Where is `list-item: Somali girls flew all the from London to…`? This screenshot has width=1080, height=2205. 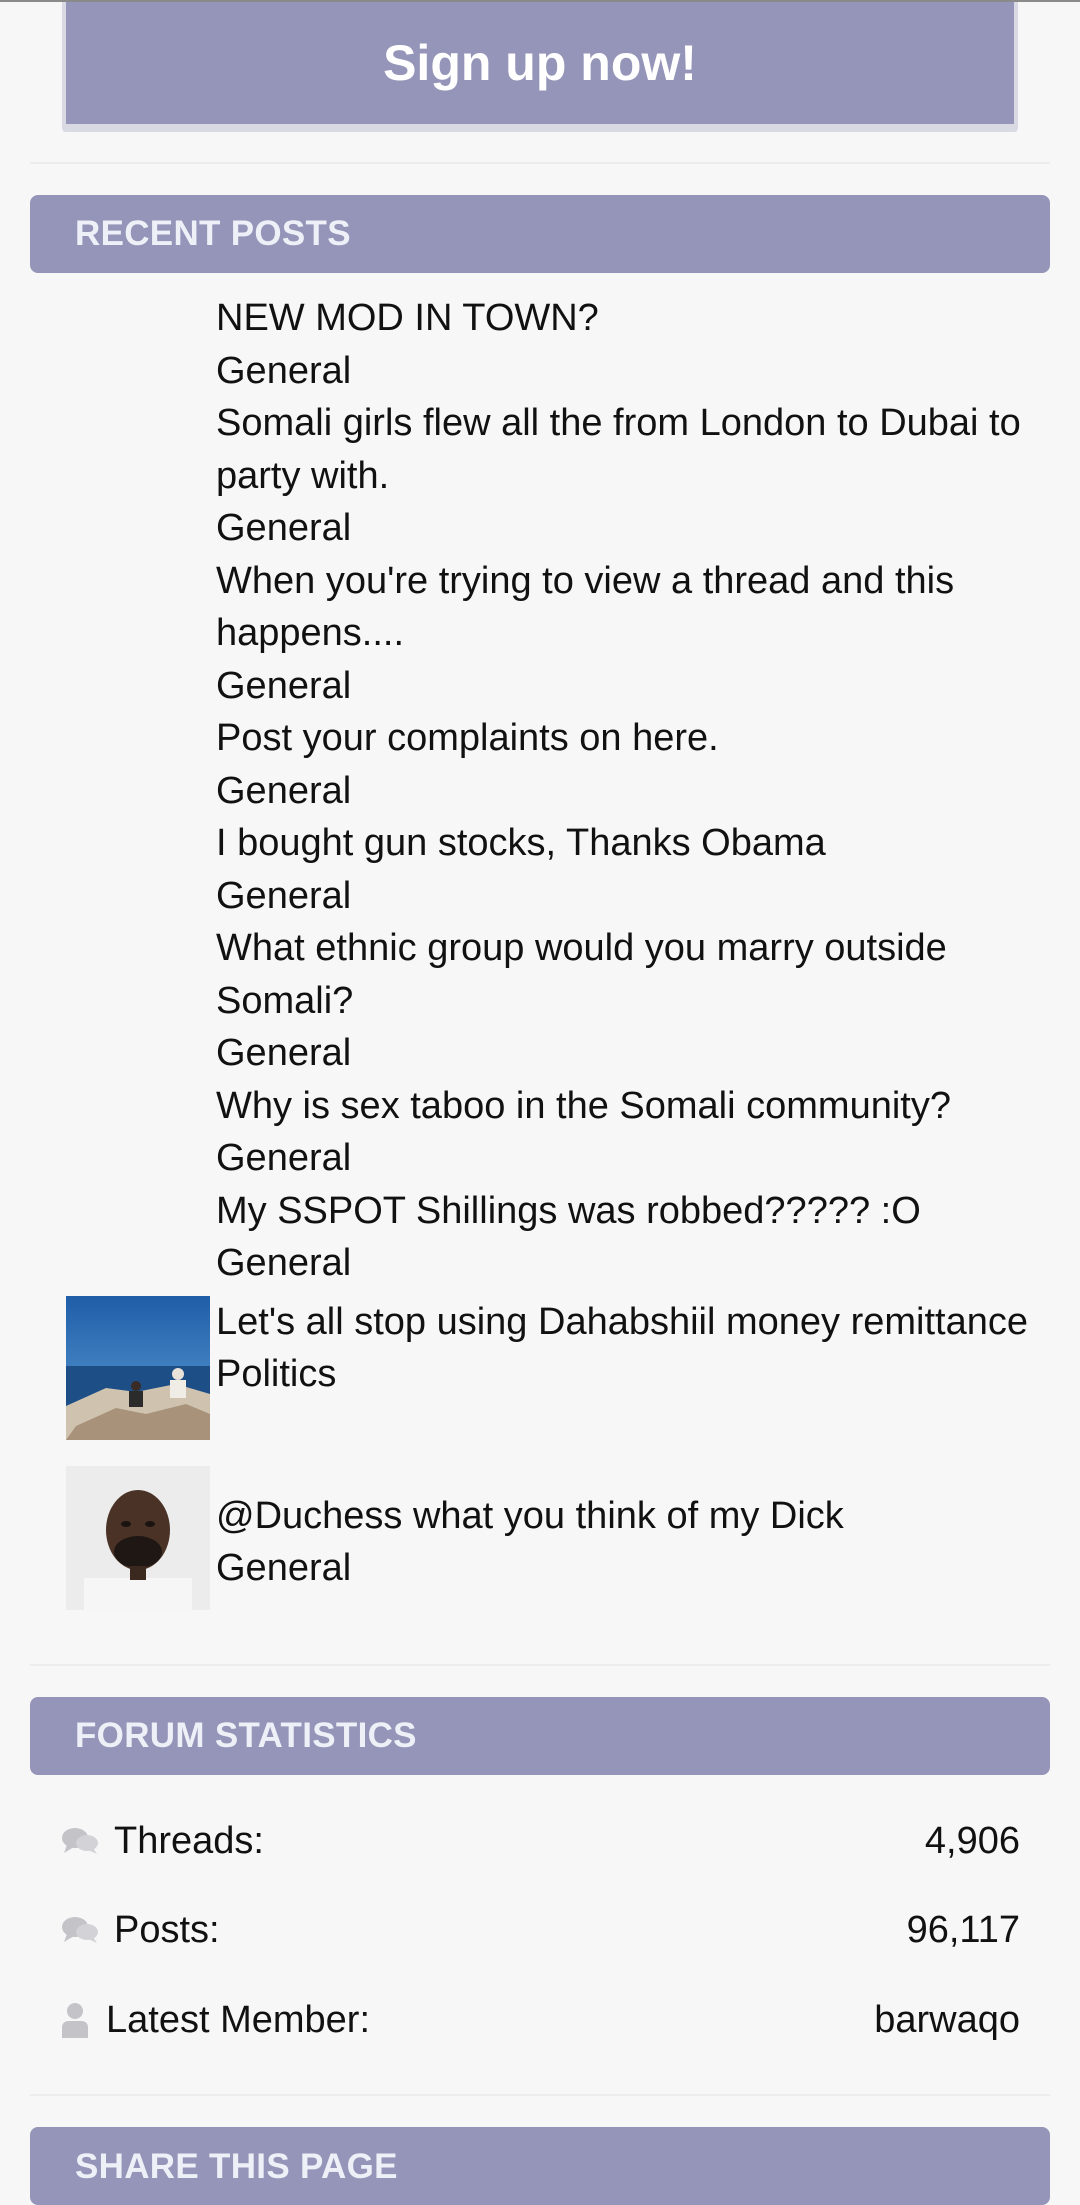
list-item: Somali girls flew all the from London to… is located at coordinates (540, 476).